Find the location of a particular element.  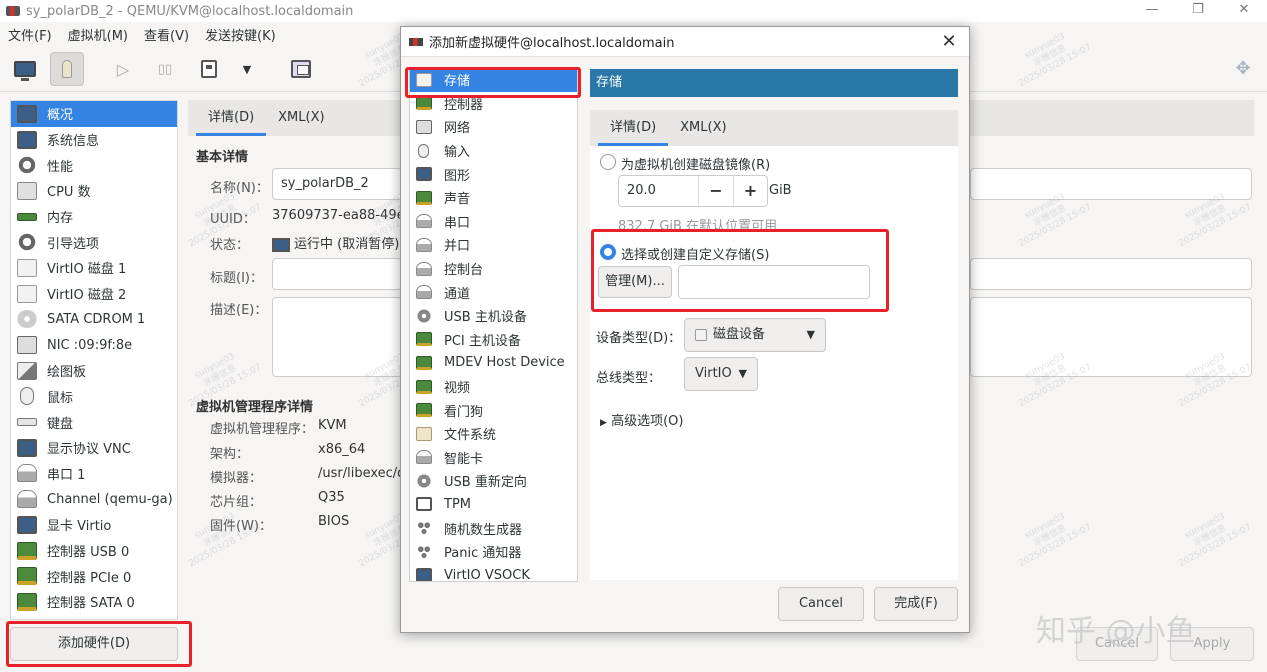

minimize-icon: — is located at coordinates (1152, 11).